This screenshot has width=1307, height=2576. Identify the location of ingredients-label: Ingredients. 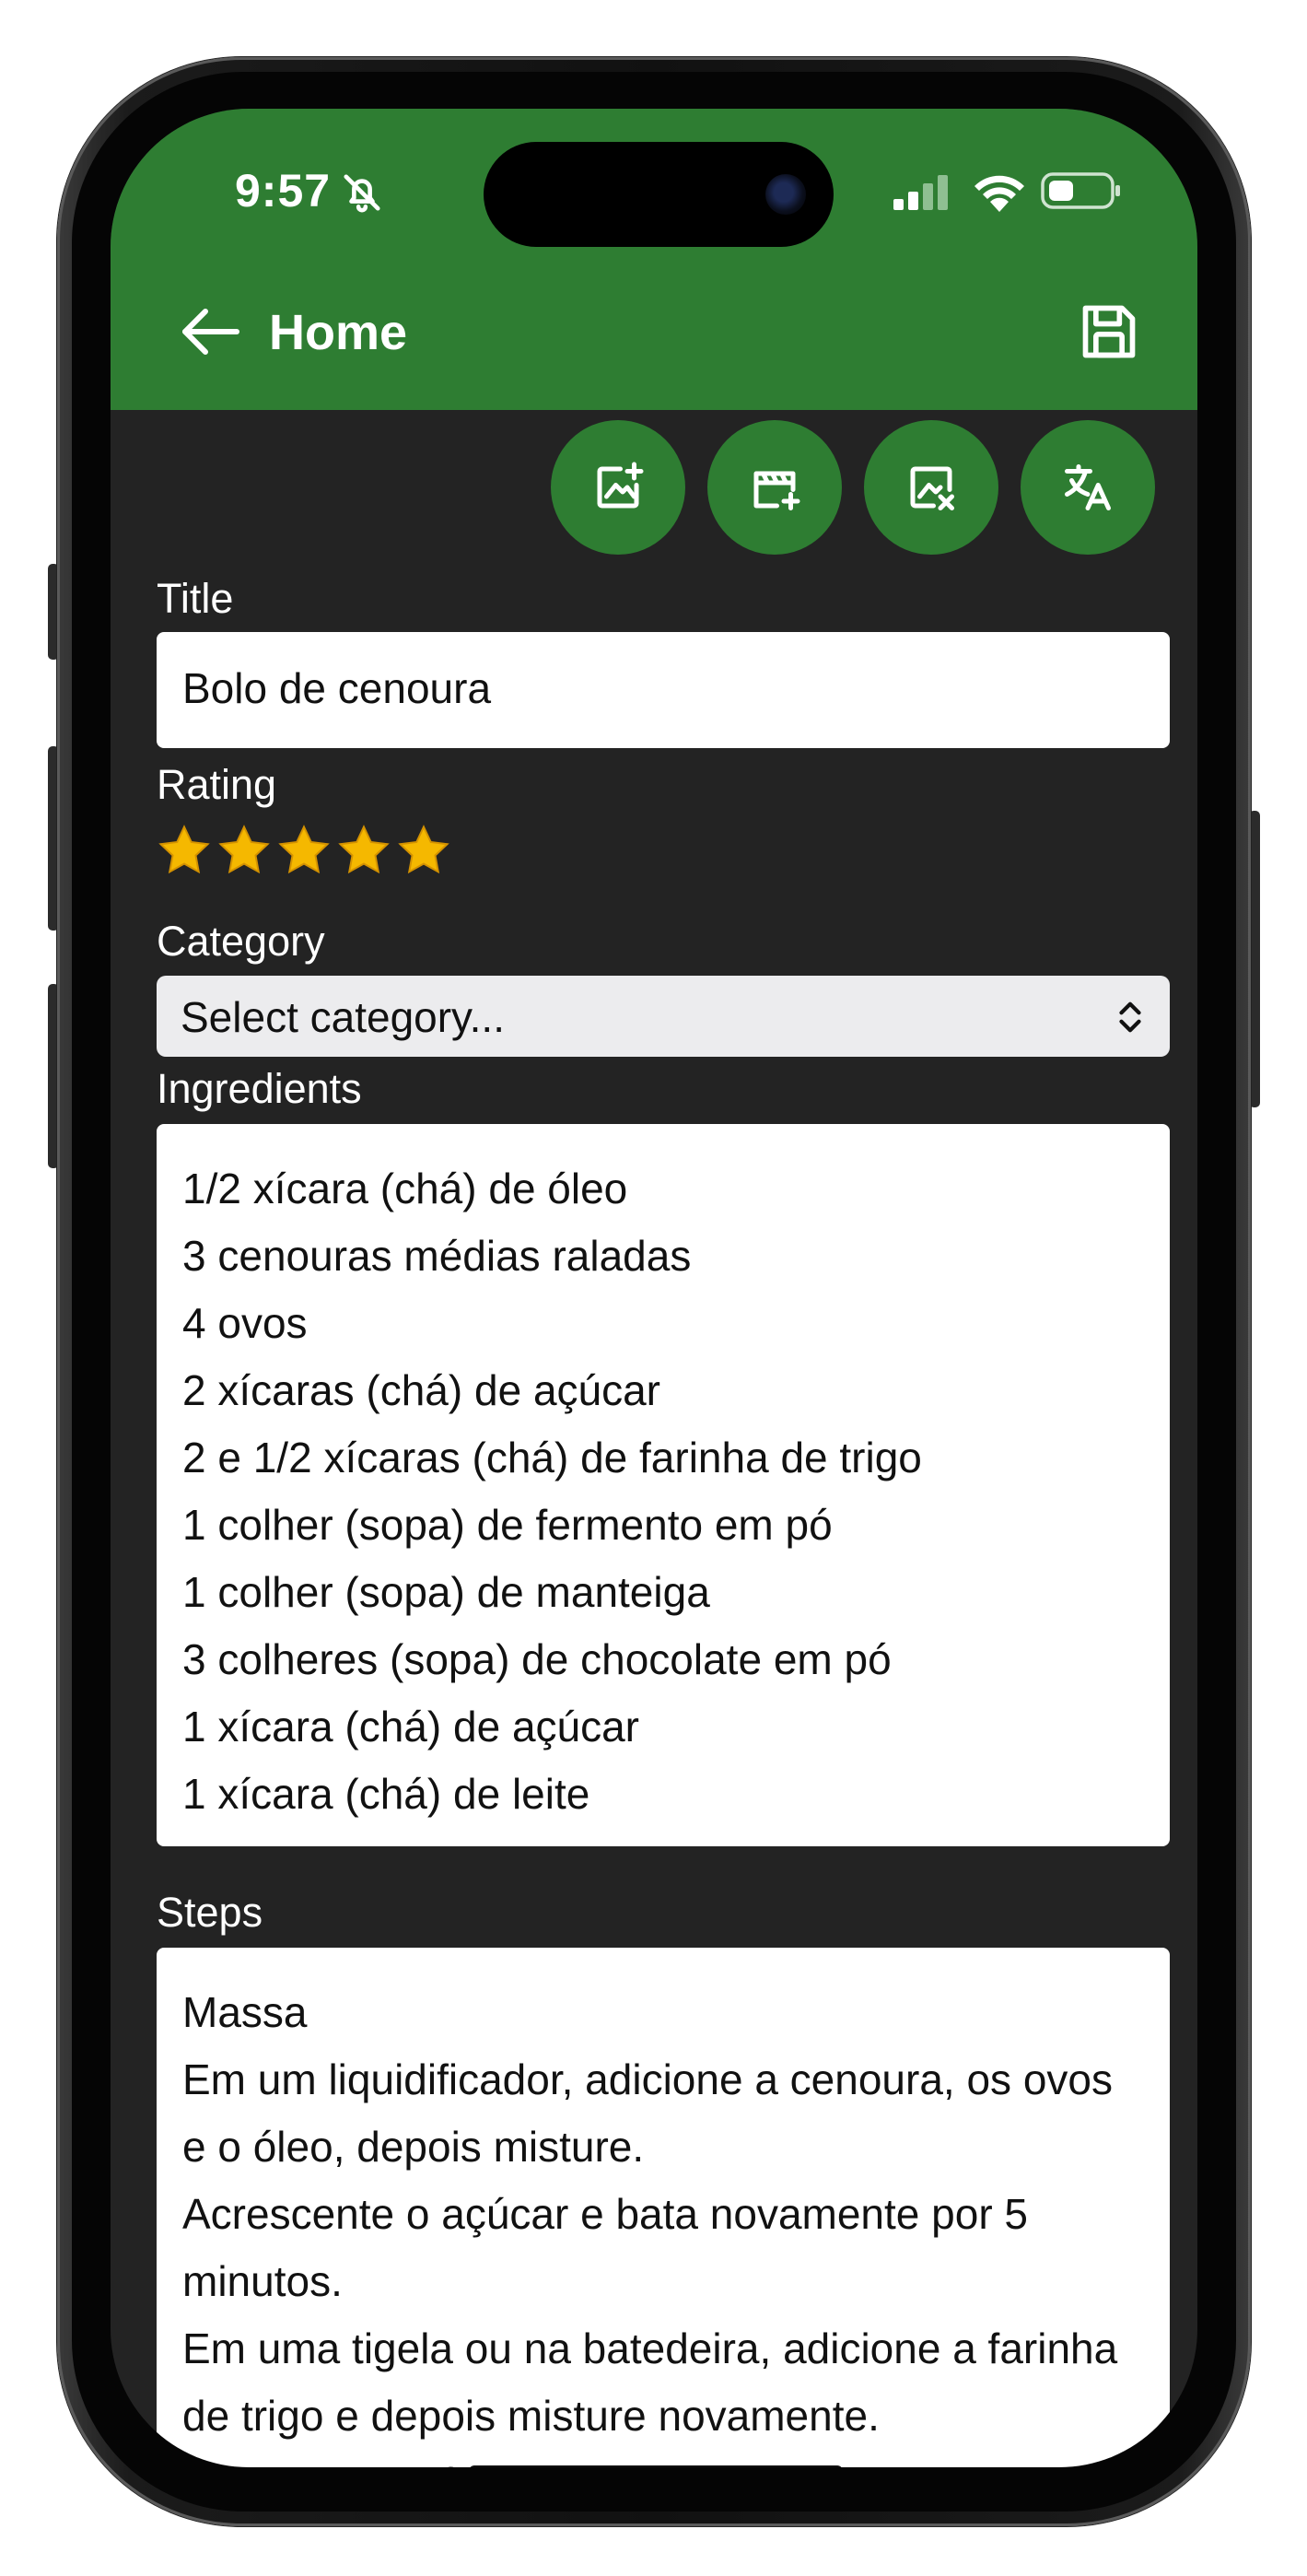
(260, 1088).